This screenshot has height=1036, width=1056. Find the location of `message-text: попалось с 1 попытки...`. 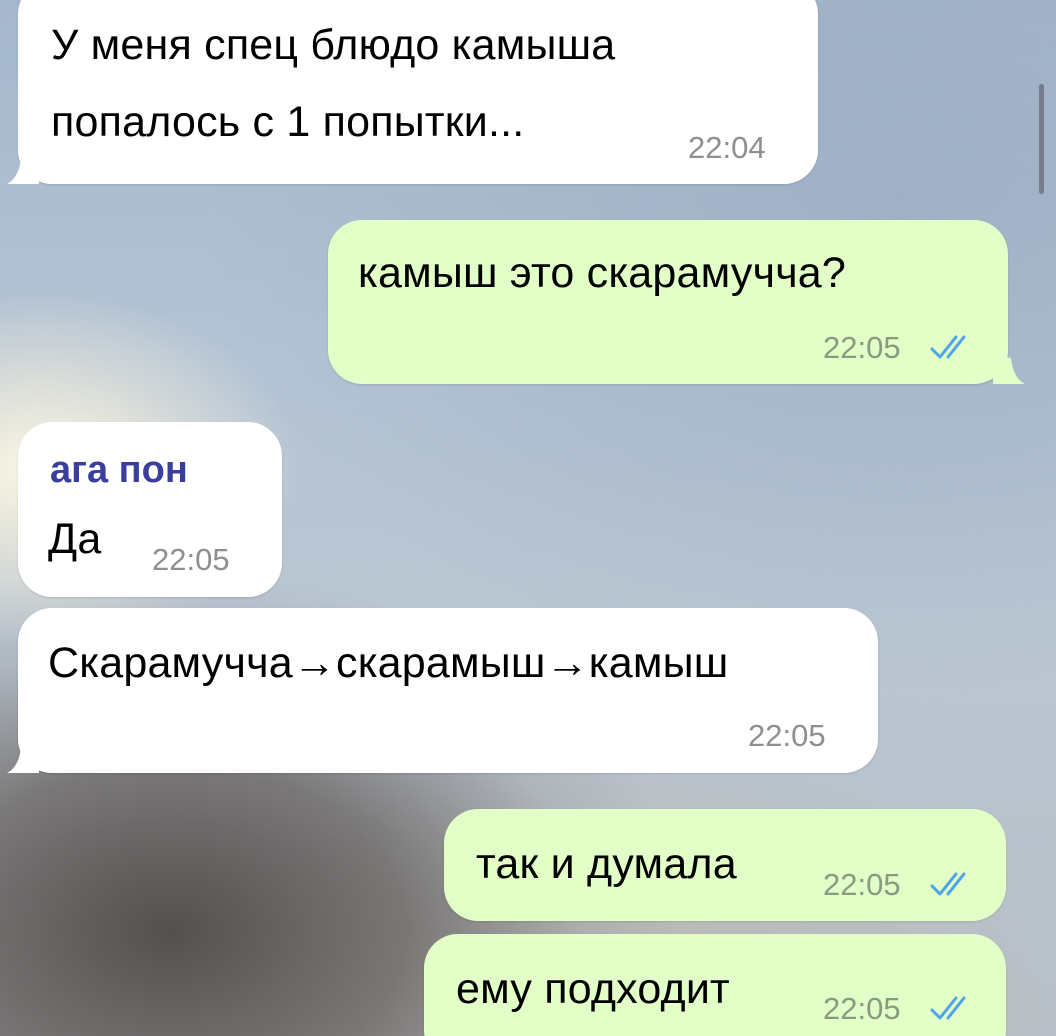

message-text: попалось с 1 попытки... is located at coordinates (288, 122).